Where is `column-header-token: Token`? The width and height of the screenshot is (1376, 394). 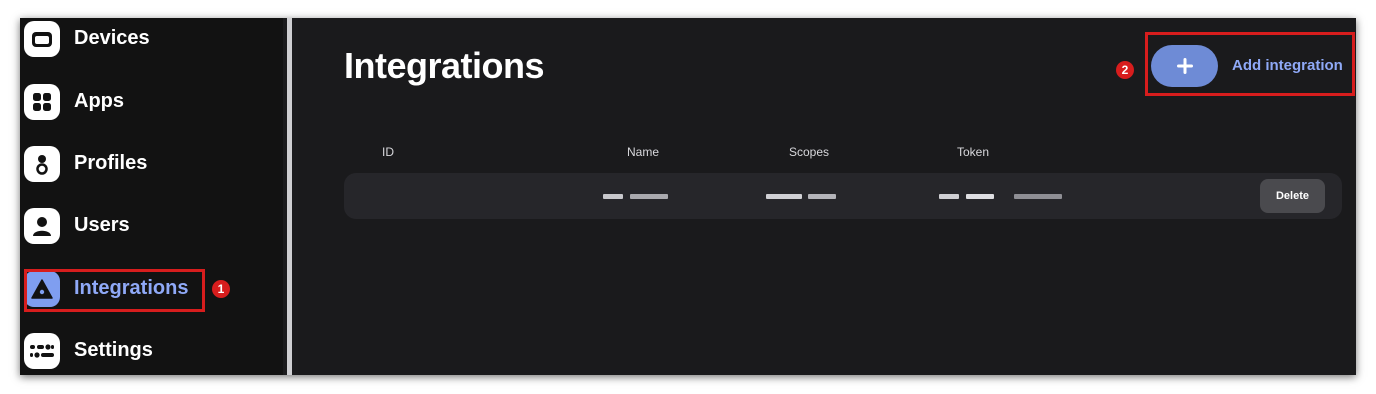 column-header-token: Token is located at coordinates (973, 152).